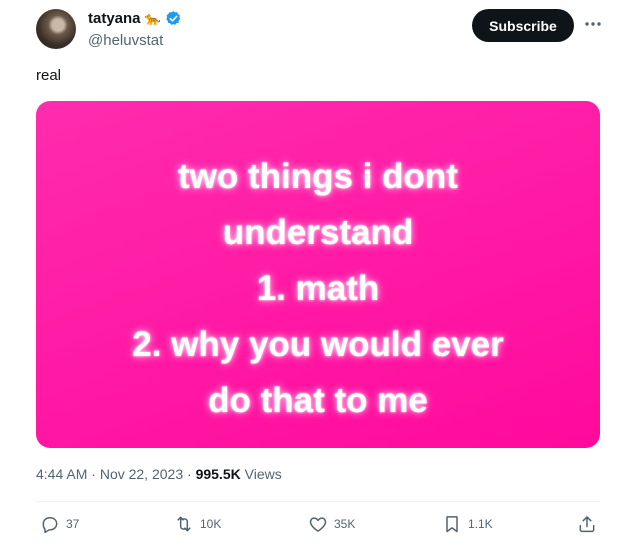 Image resolution: width=625 pixels, height=554 pixels. I want to click on subscribe-button: Subscribe, so click(523, 25).